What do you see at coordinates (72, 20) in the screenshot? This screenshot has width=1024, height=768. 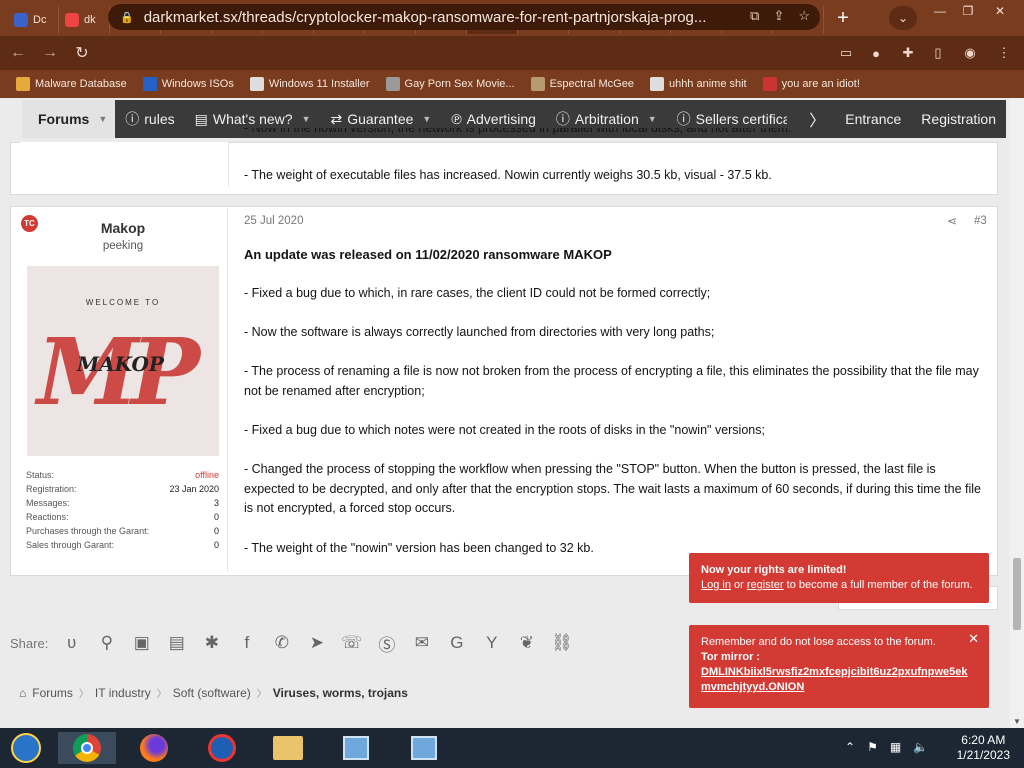 I see `yandex-icon` at bounding box center [72, 20].